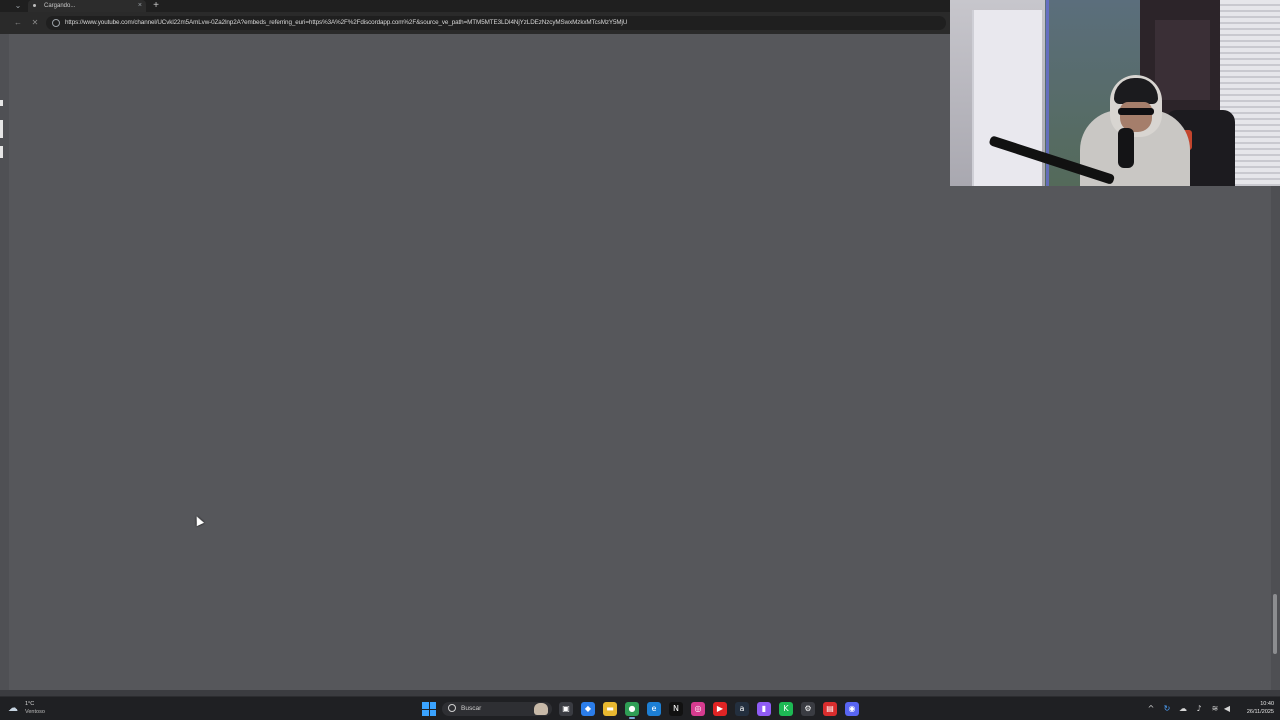  Describe the element at coordinates (140, 6) in the screenshot. I see `tab-close-icon: ×` at that location.